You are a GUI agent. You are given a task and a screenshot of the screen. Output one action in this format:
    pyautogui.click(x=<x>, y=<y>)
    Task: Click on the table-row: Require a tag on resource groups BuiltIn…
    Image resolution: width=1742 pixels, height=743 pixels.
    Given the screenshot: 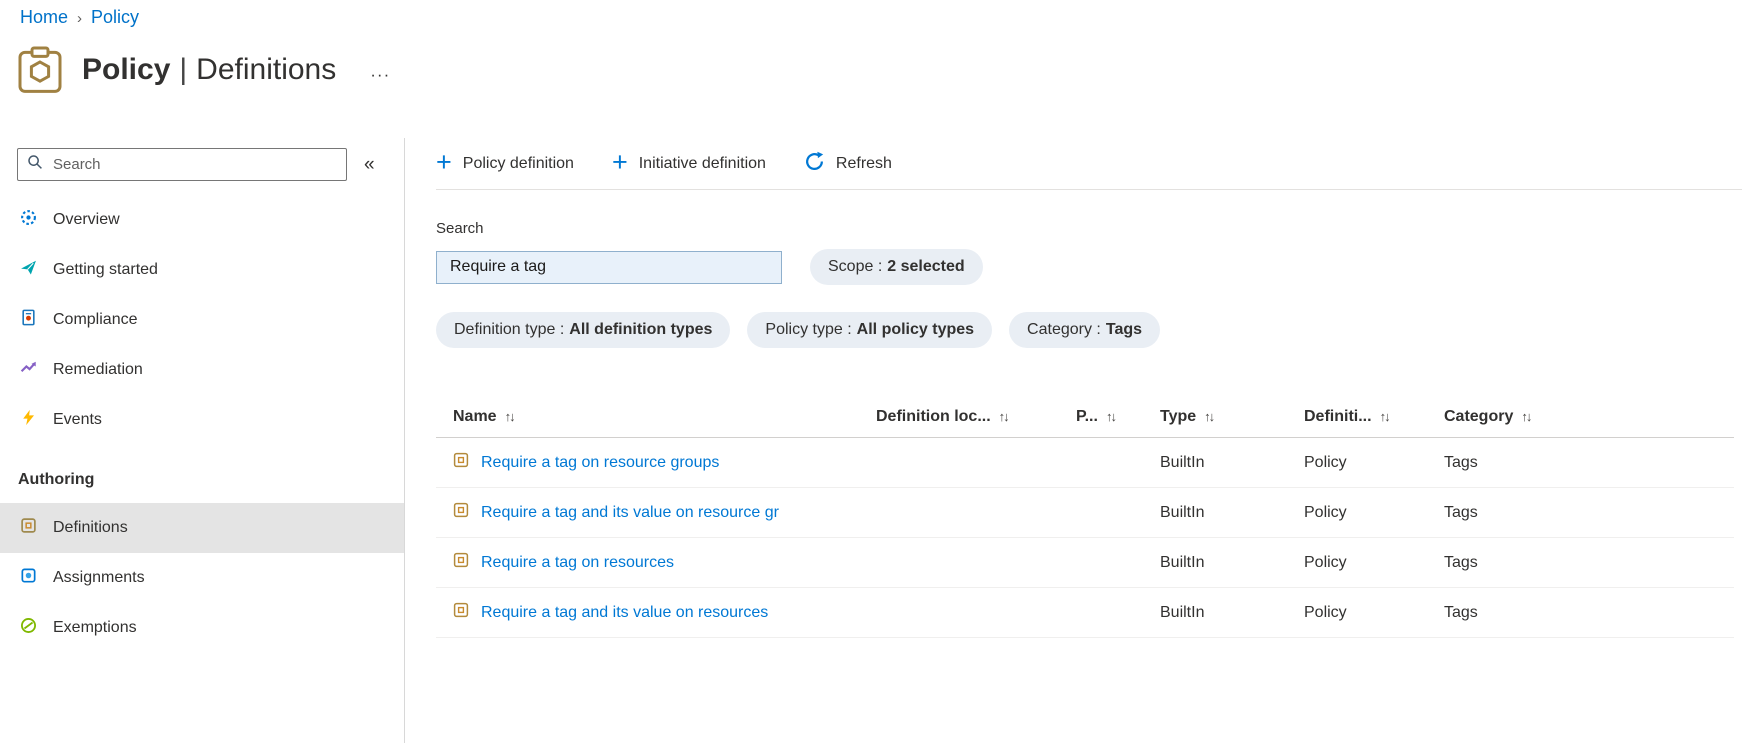 What is the action you would take?
    pyautogui.click(x=1085, y=463)
    